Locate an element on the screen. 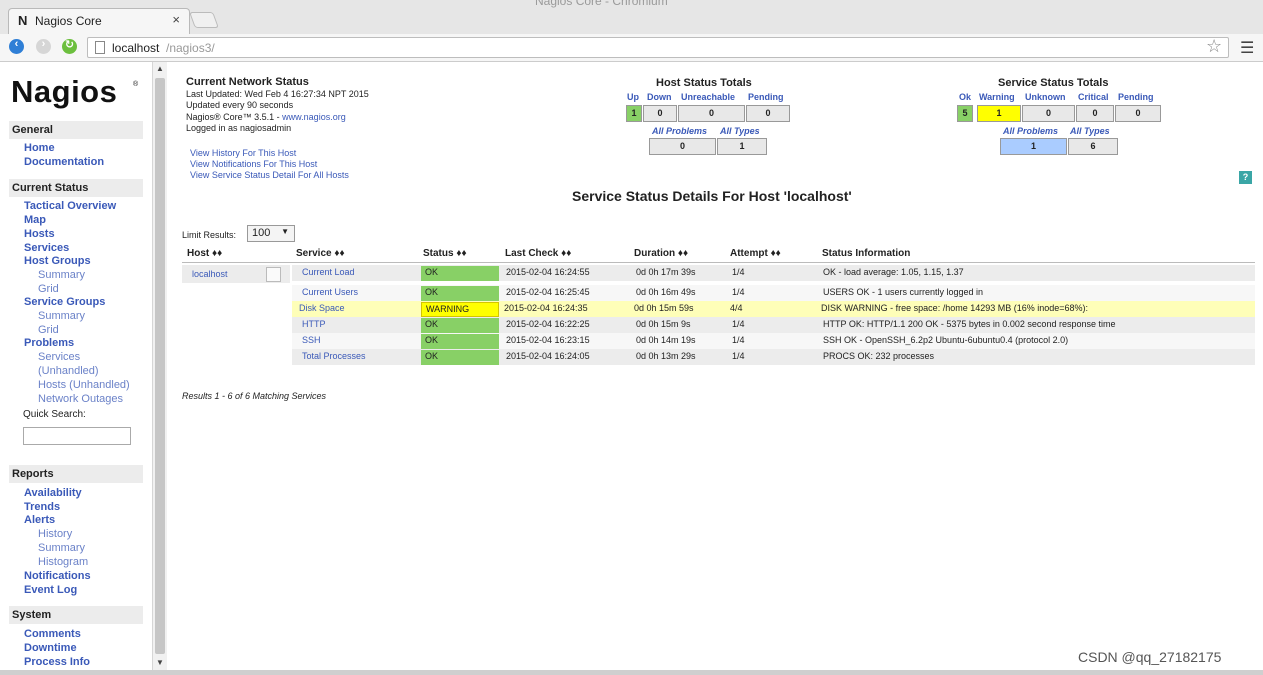 The width and height of the screenshot is (1263, 675). nav-comments: Comments is located at coordinates (52, 634).